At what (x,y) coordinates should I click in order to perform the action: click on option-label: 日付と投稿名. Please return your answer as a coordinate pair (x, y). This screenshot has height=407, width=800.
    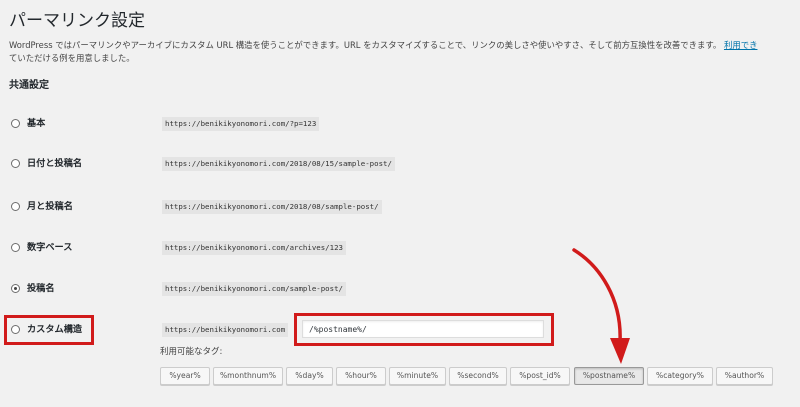
    Looking at the image, I should click on (55, 163).